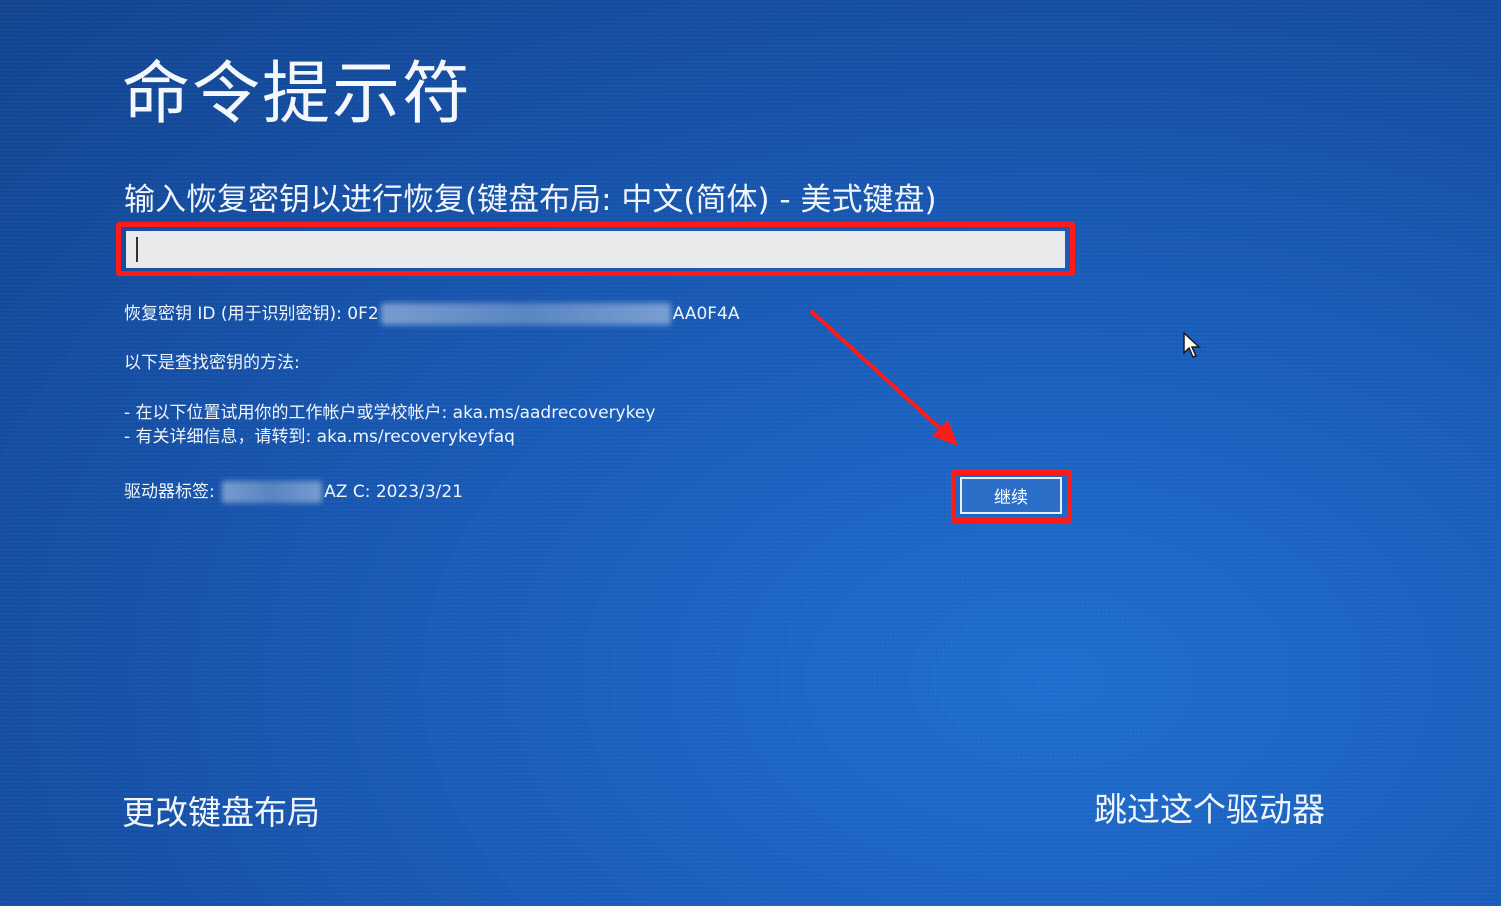 This screenshot has height=906, width=1501. What do you see at coordinates (272, 492) in the screenshot?
I see `redacted-drive-label` at bounding box center [272, 492].